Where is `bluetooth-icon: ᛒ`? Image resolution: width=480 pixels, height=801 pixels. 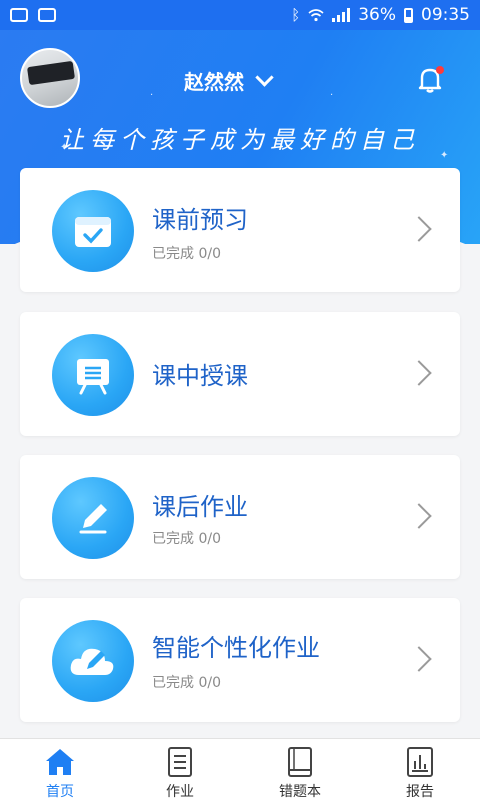 bluetooth-icon: ᛒ is located at coordinates (296, 15).